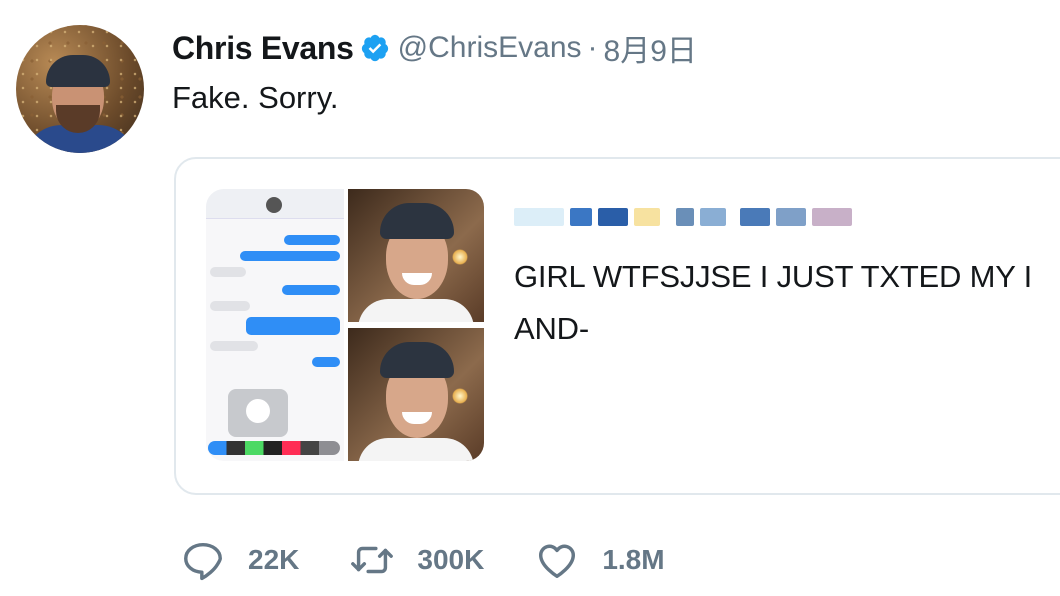  Describe the element at coordinates (203, 561) in the screenshot. I see `reply-icon` at that location.